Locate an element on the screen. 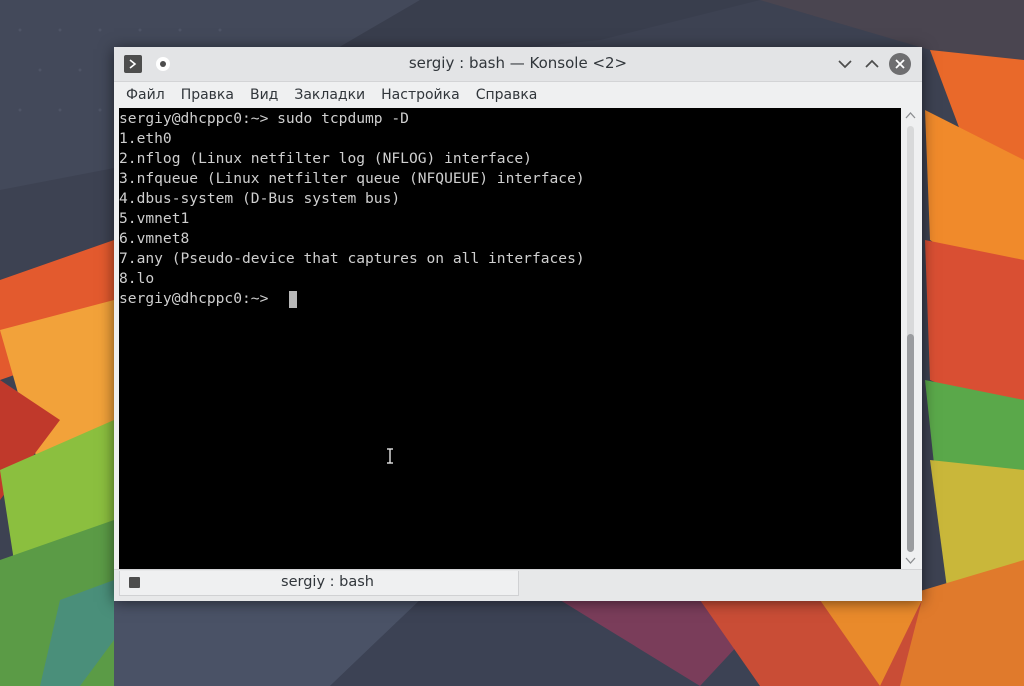 The height and width of the screenshot is (686, 1024). menu-edit: Правка is located at coordinates (207, 95).